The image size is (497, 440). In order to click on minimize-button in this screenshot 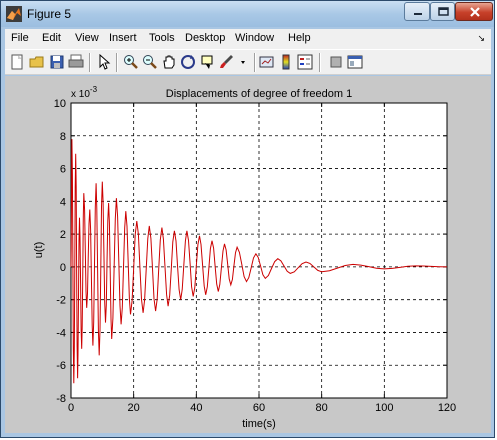, I will do `click(417, 11)`.